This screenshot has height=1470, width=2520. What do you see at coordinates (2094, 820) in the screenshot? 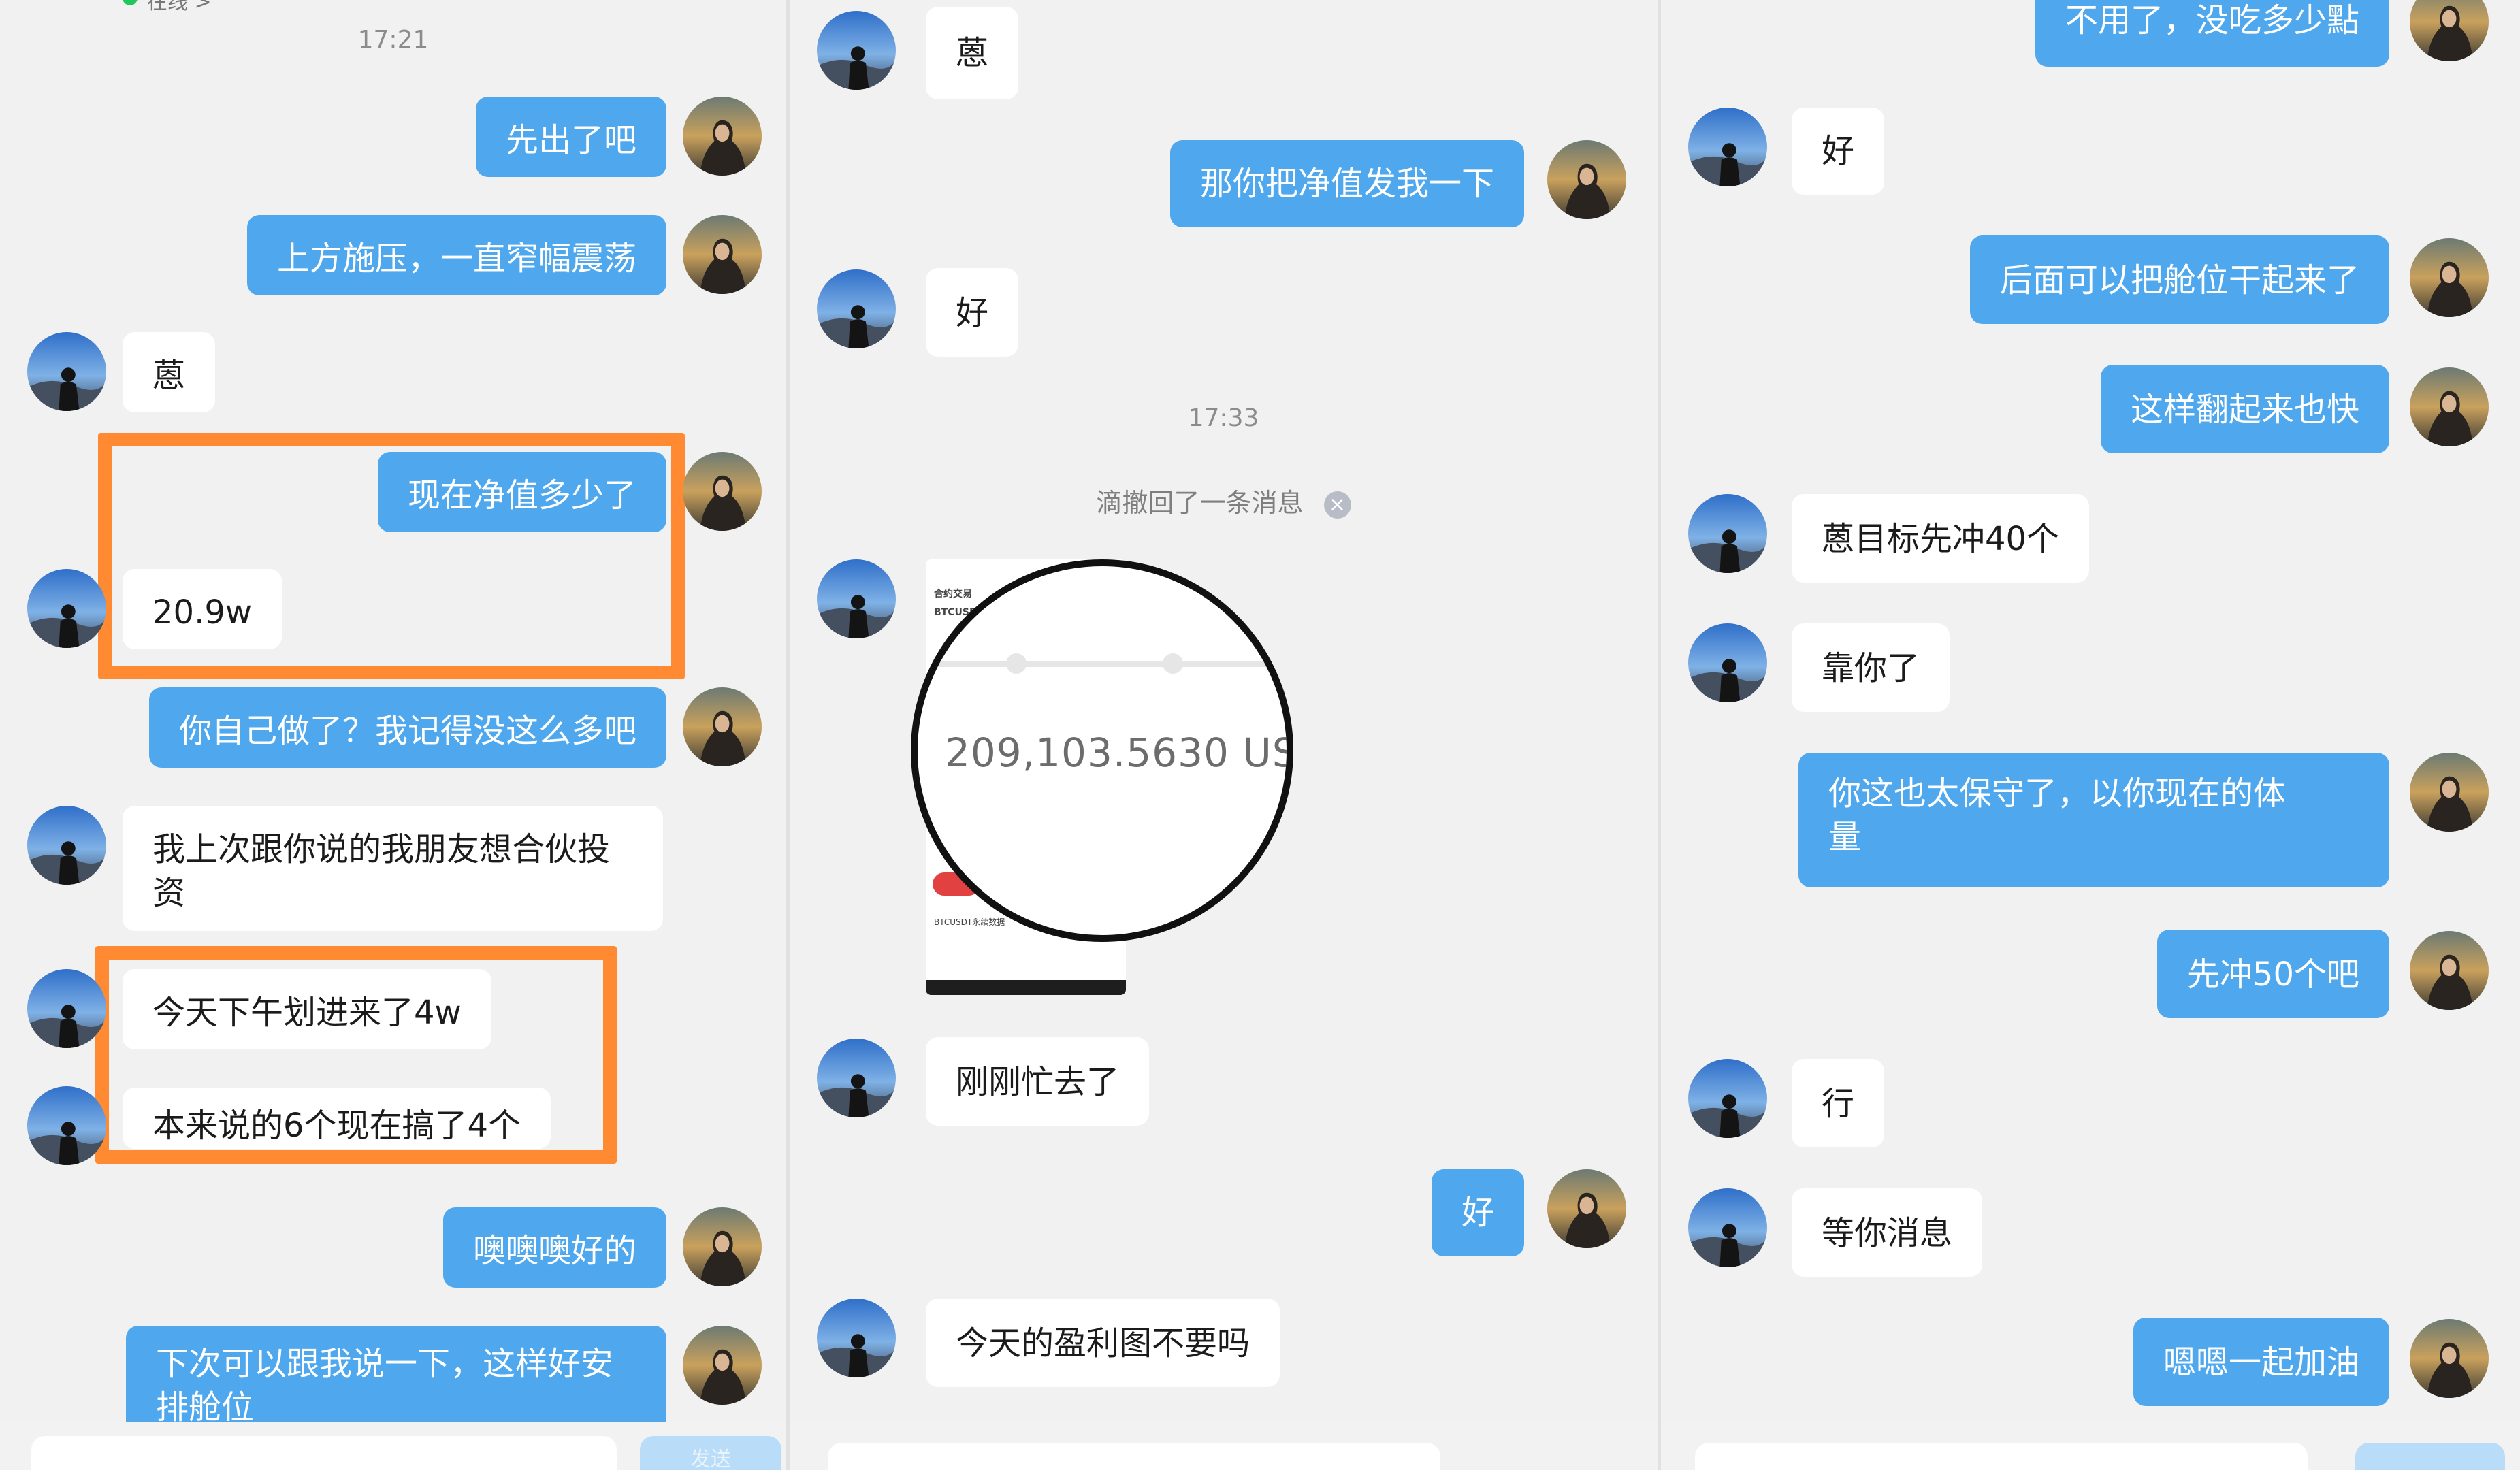
I see `message-bubble-sent: 你这也太保守了，以你现在的体 量` at bounding box center [2094, 820].